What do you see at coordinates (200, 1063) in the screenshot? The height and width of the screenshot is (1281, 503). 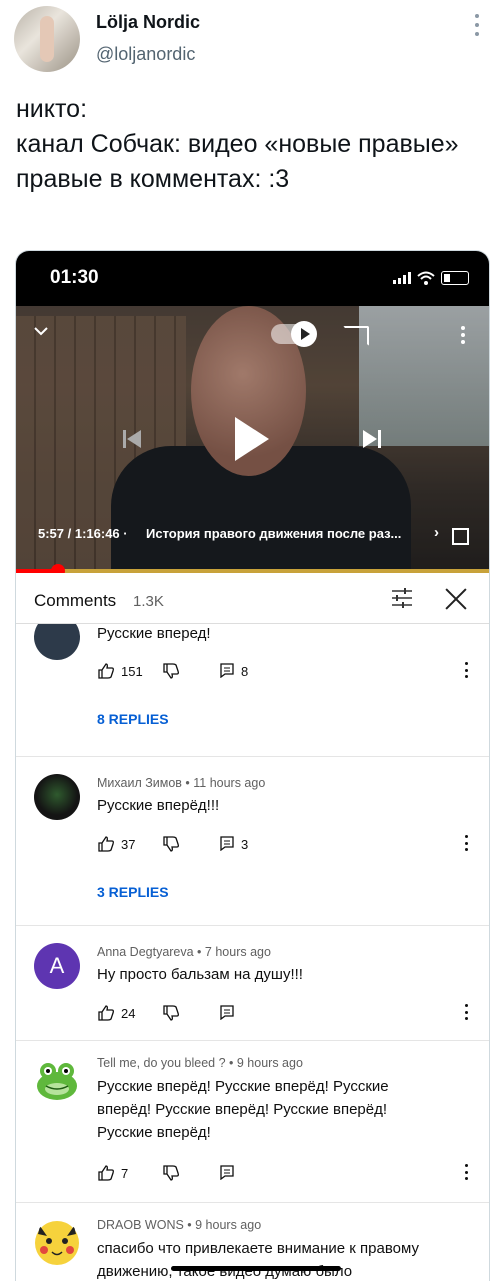 I see `comment-meta: Tell me, do you bleed ? • 9 hours ago` at bounding box center [200, 1063].